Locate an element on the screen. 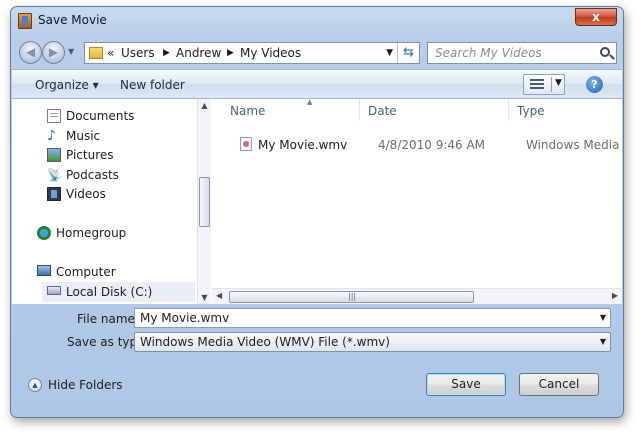 The height and width of the screenshot is (432, 640). title-bar: Save Movie x is located at coordinates (317, 21).